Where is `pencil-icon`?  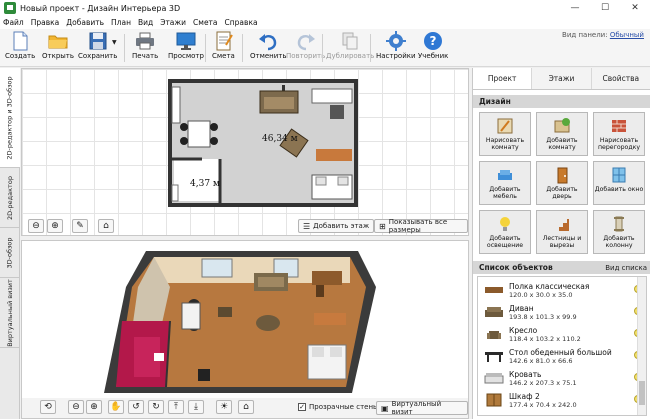
pencil-icon is located at coordinates (505, 126).